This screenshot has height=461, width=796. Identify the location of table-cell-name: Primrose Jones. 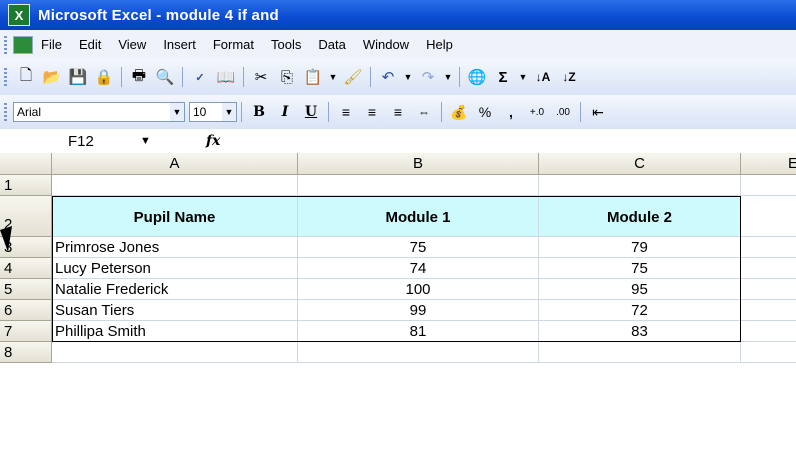
(175, 247).